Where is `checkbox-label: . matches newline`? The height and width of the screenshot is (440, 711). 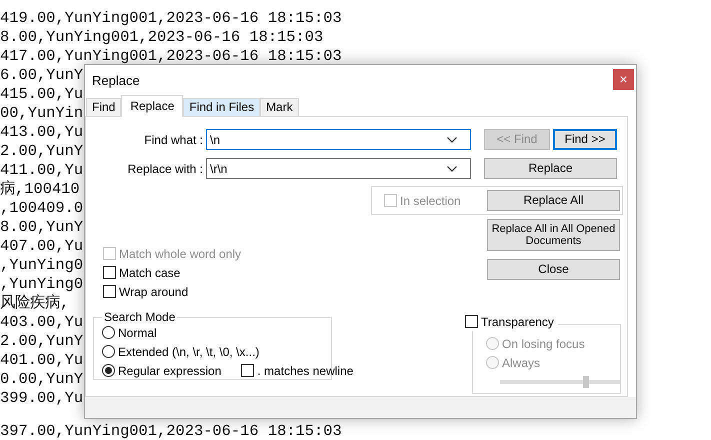
checkbox-label: . matches newline is located at coordinates (305, 371).